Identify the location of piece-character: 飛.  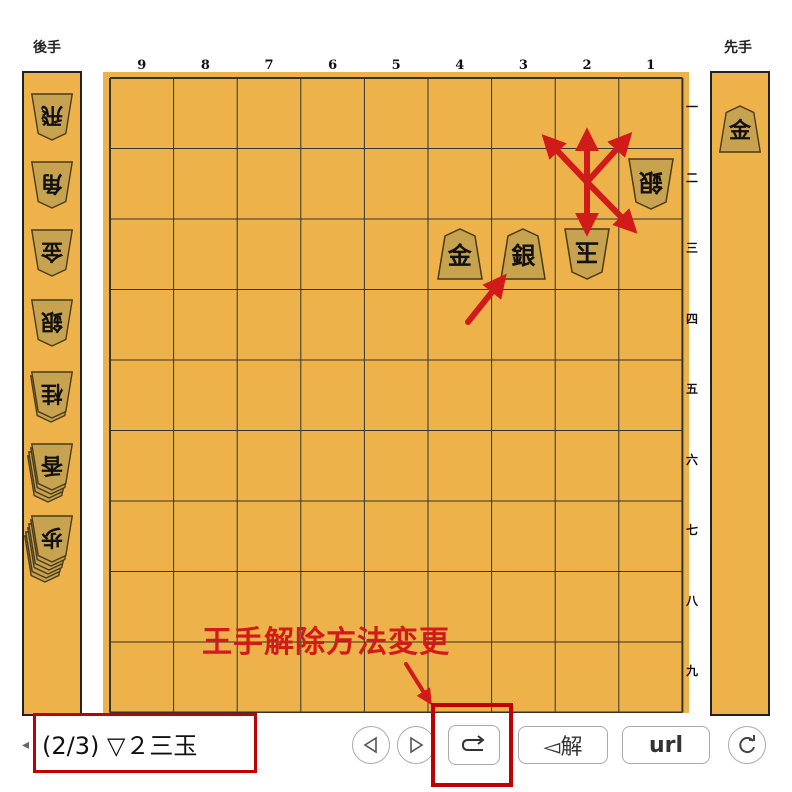
(52, 115).